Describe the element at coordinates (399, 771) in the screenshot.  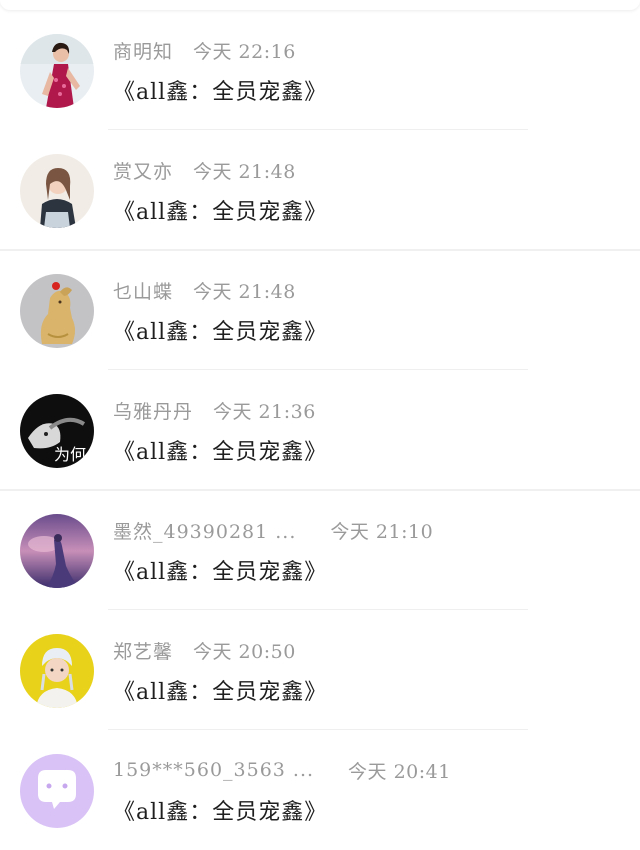
I see `timestamp: 今天 20:41` at that location.